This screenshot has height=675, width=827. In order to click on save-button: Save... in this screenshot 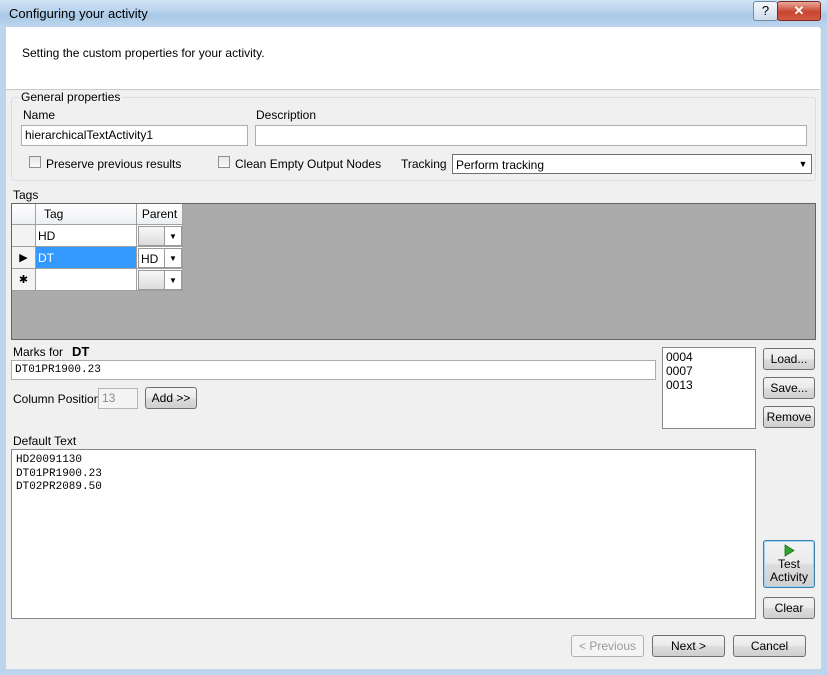, I will do `click(789, 388)`.